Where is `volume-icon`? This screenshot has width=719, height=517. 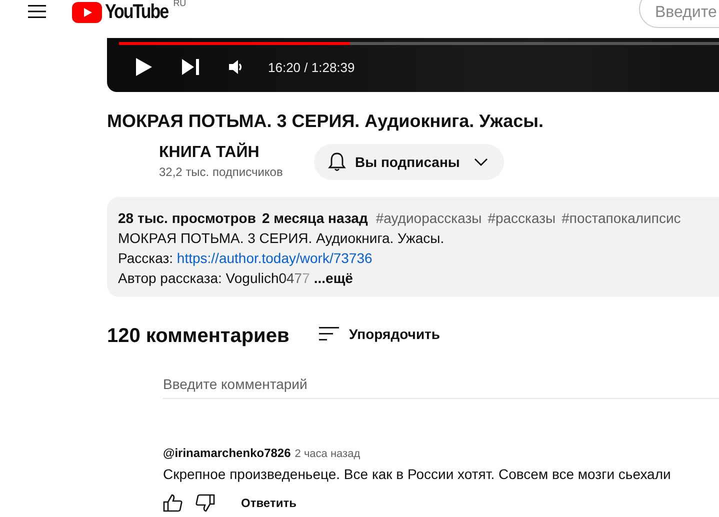
volume-icon is located at coordinates (236, 67).